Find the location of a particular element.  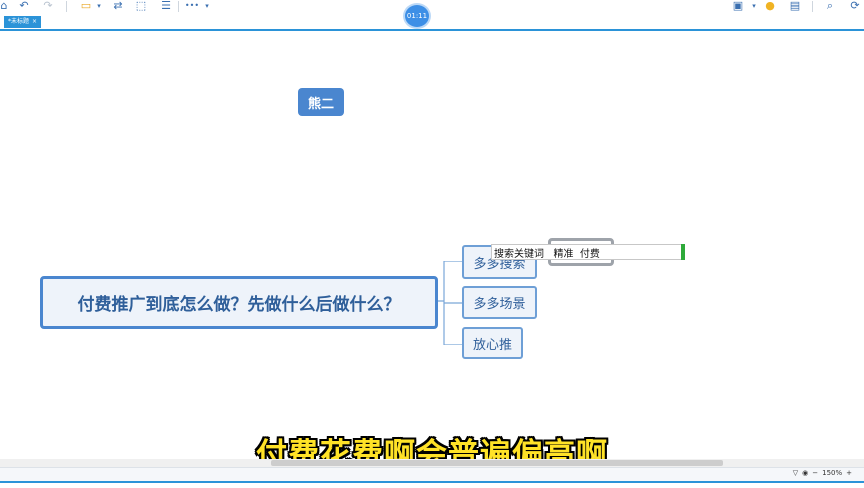

share-icon: ⟳ is located at coordinates (855, 6).